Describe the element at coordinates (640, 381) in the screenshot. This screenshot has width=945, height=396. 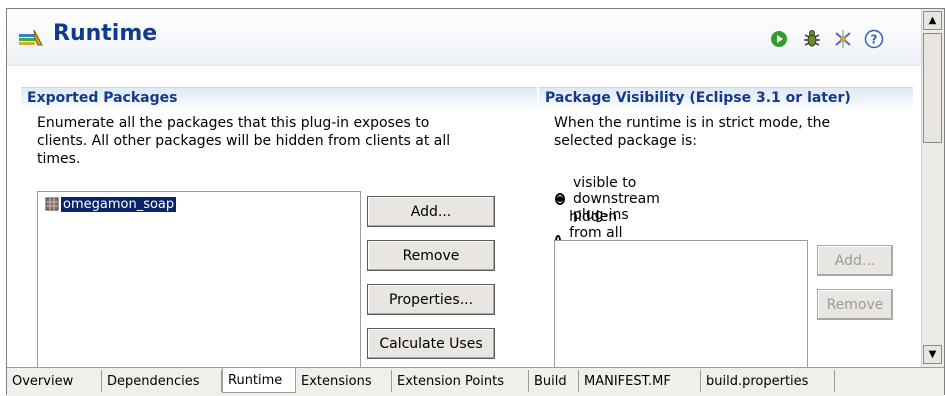
I see `tab-manifest: MANIFEST.MF` at that location.